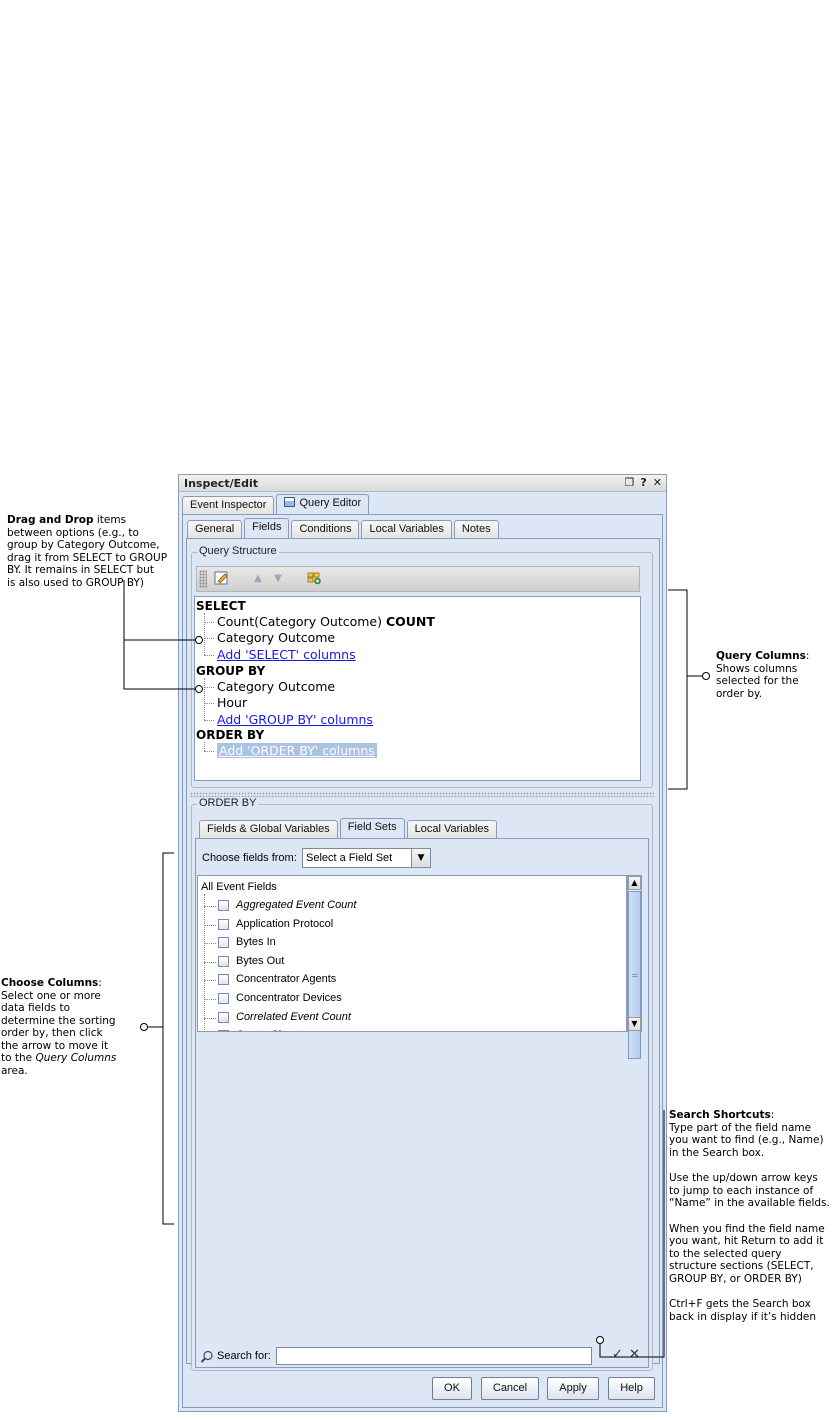  What do you see at coordinates (50, 983) in the screenshot?
I see `choose-callout-title: Choose Columns` at bounding box center [50, 983].